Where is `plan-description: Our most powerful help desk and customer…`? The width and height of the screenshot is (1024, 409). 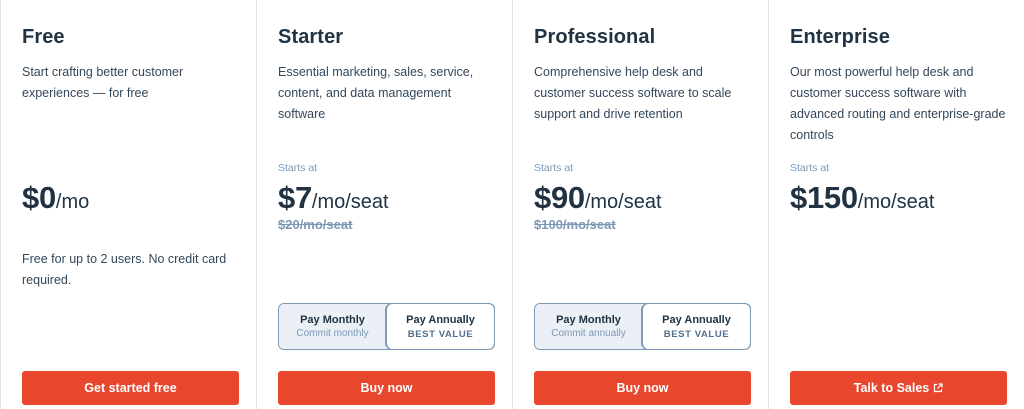
plan-description: Our most powerful help desk and customer… is located at coordinates (898, 103).